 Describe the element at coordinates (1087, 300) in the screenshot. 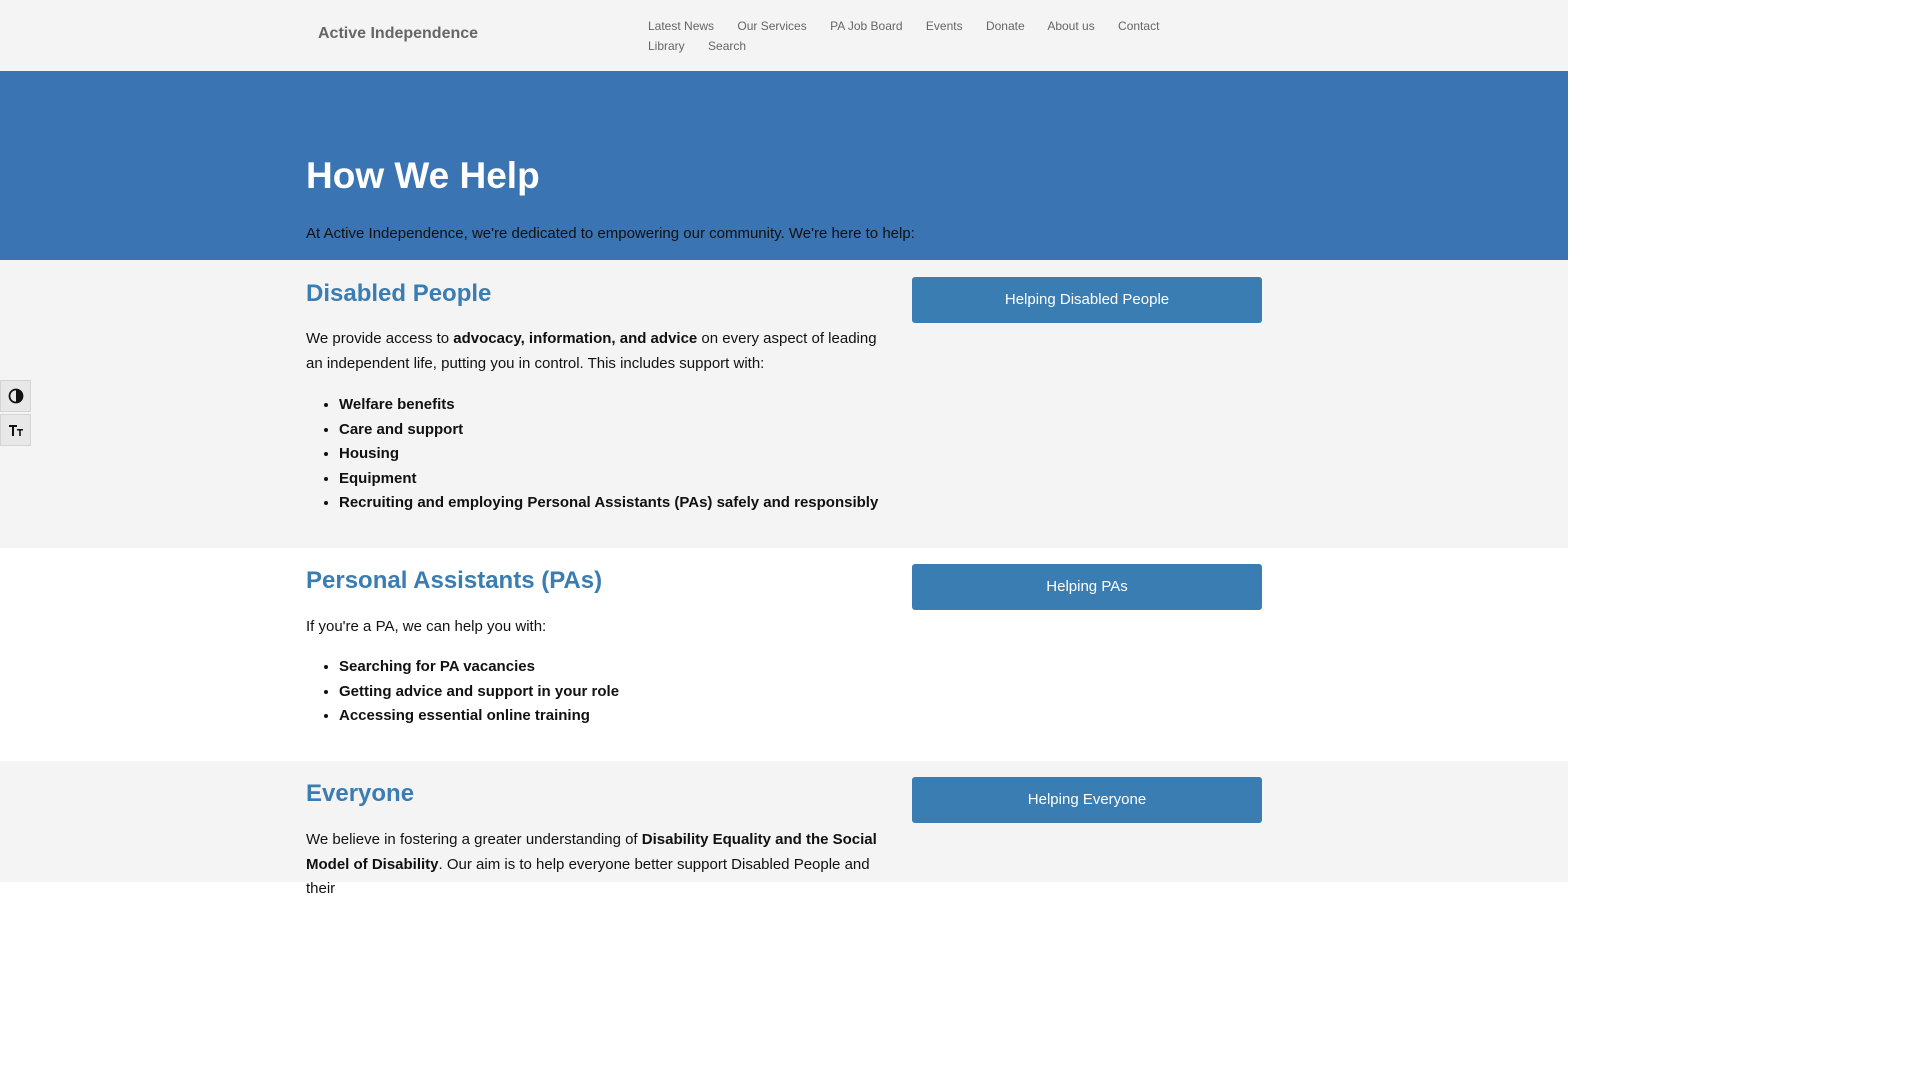

I see `helping-disabled-people-button: Helping Disabled People` at that location.